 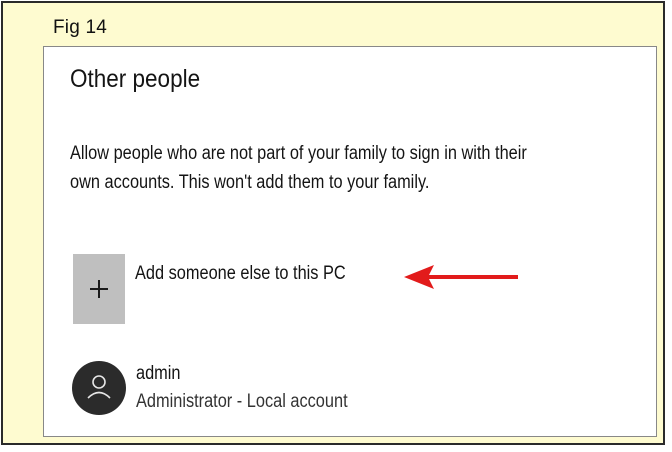 What do you see at coordinates (242, 401) in the screenshot?
I see `account-role: Administrator - Local account` at bounding box center [242, 401].